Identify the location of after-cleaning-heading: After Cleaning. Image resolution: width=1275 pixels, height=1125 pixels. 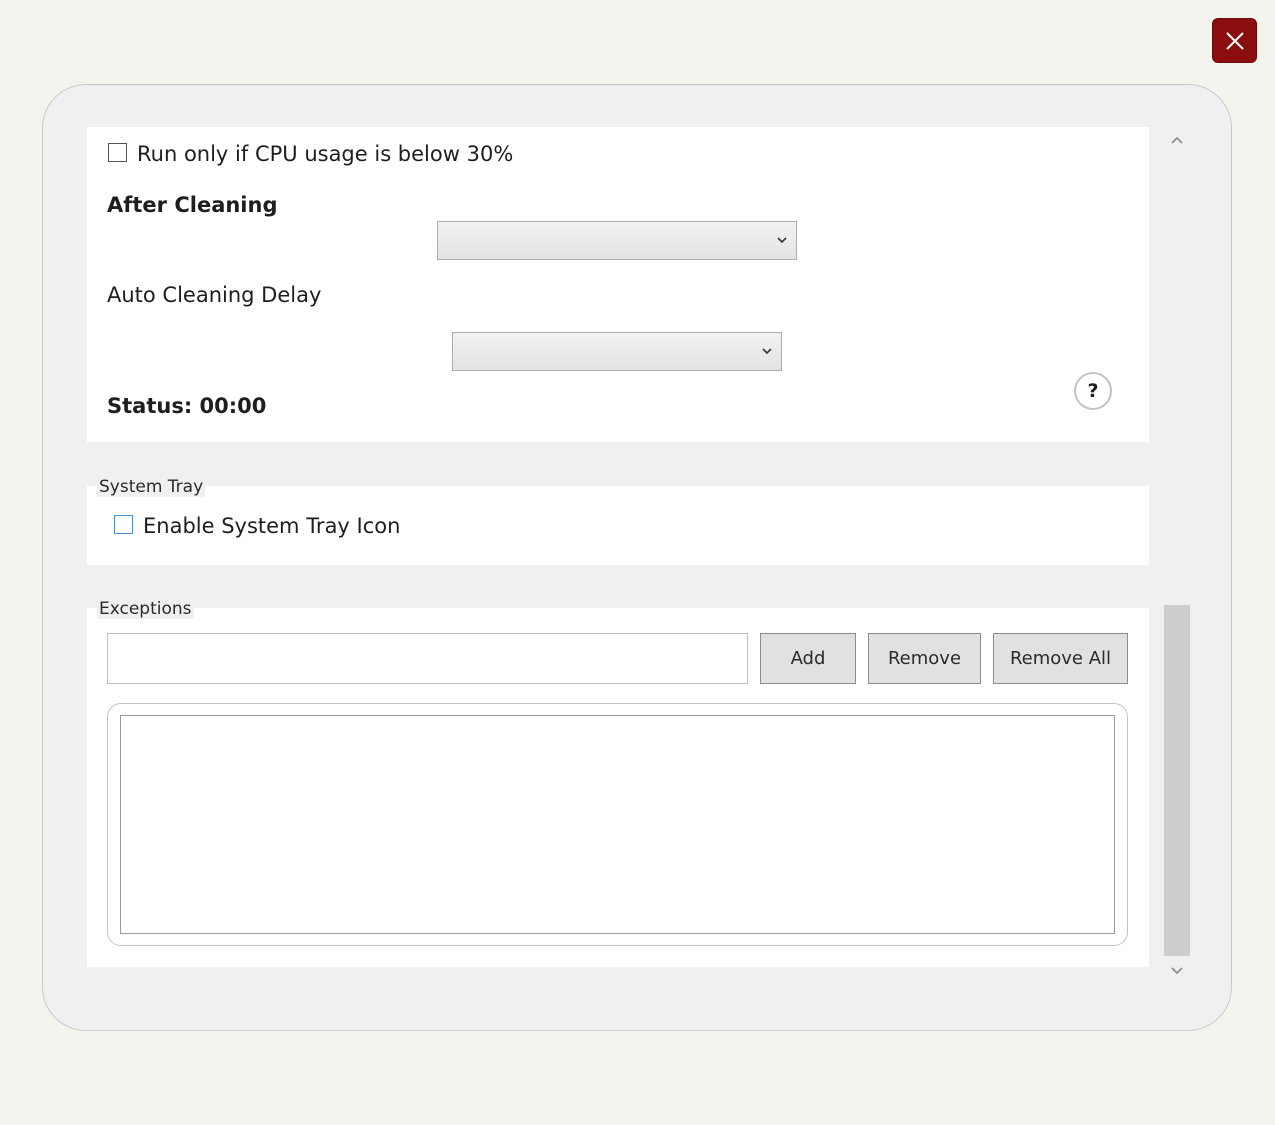
(192, 205).